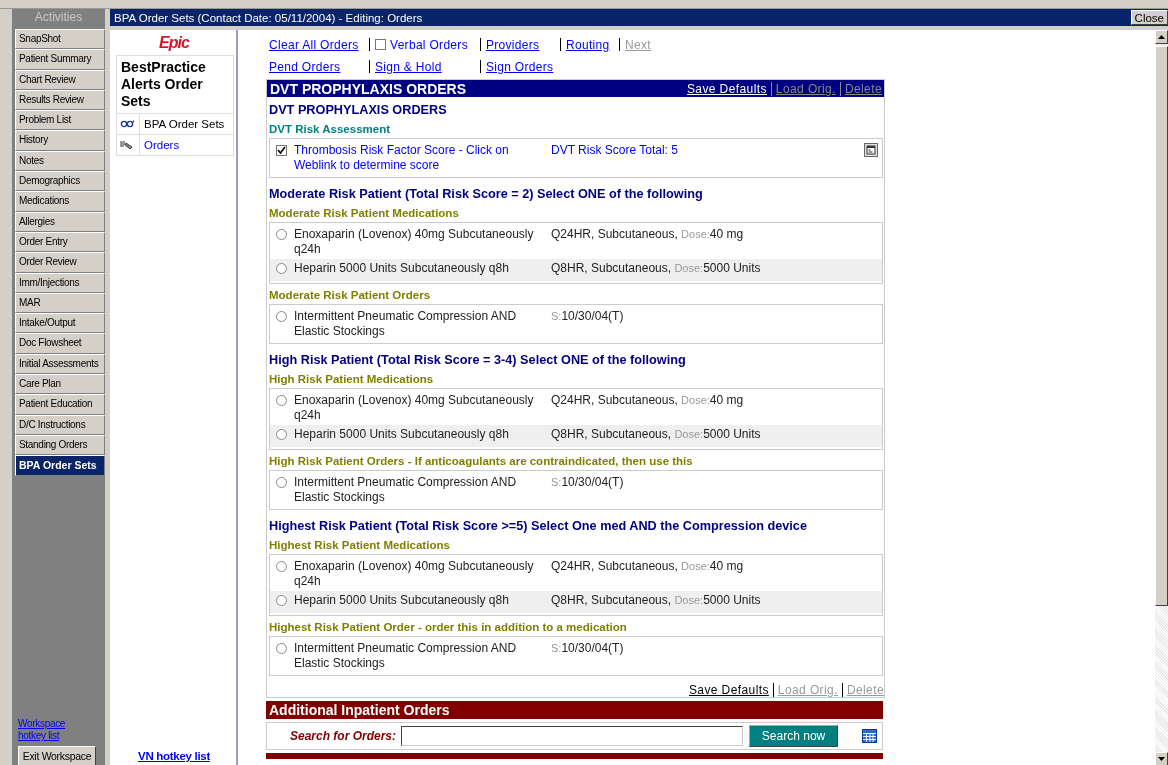 The height and width of the screenshot is (765, 1168). What do you see at coordinates (330, 129) in the screenshot?
I see `group-heading: DVT Risk Assessment` at bounding box center [330, 129].